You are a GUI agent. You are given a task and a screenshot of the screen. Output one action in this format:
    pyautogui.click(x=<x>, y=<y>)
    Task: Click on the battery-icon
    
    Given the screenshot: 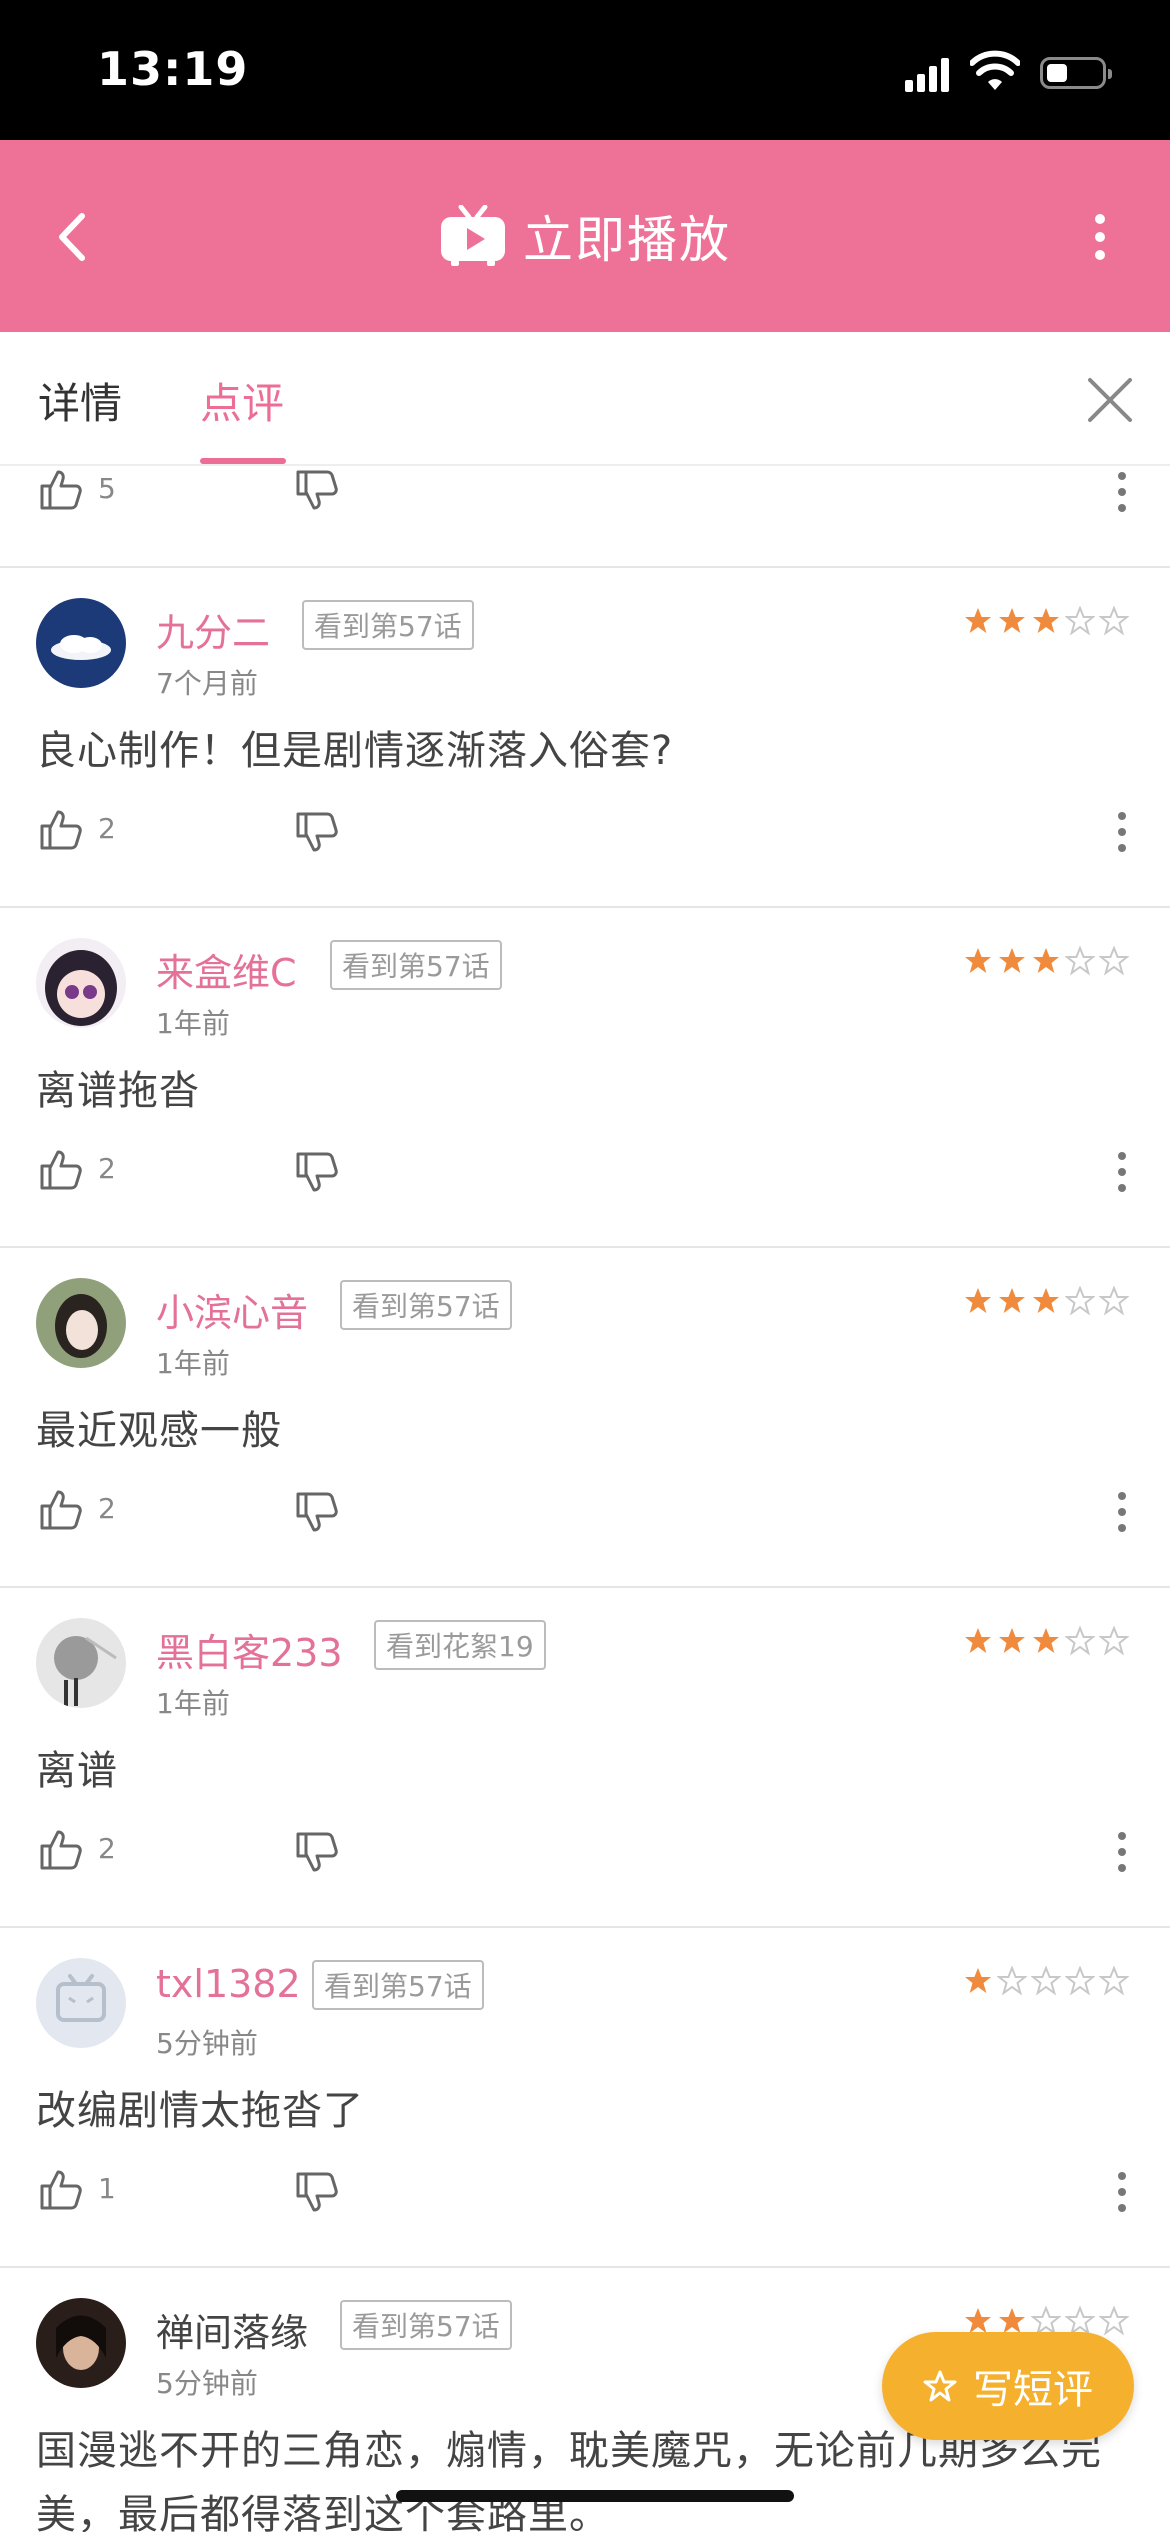 What is the action you would take?
    pyautogui.click(x=1076, y=73)
    